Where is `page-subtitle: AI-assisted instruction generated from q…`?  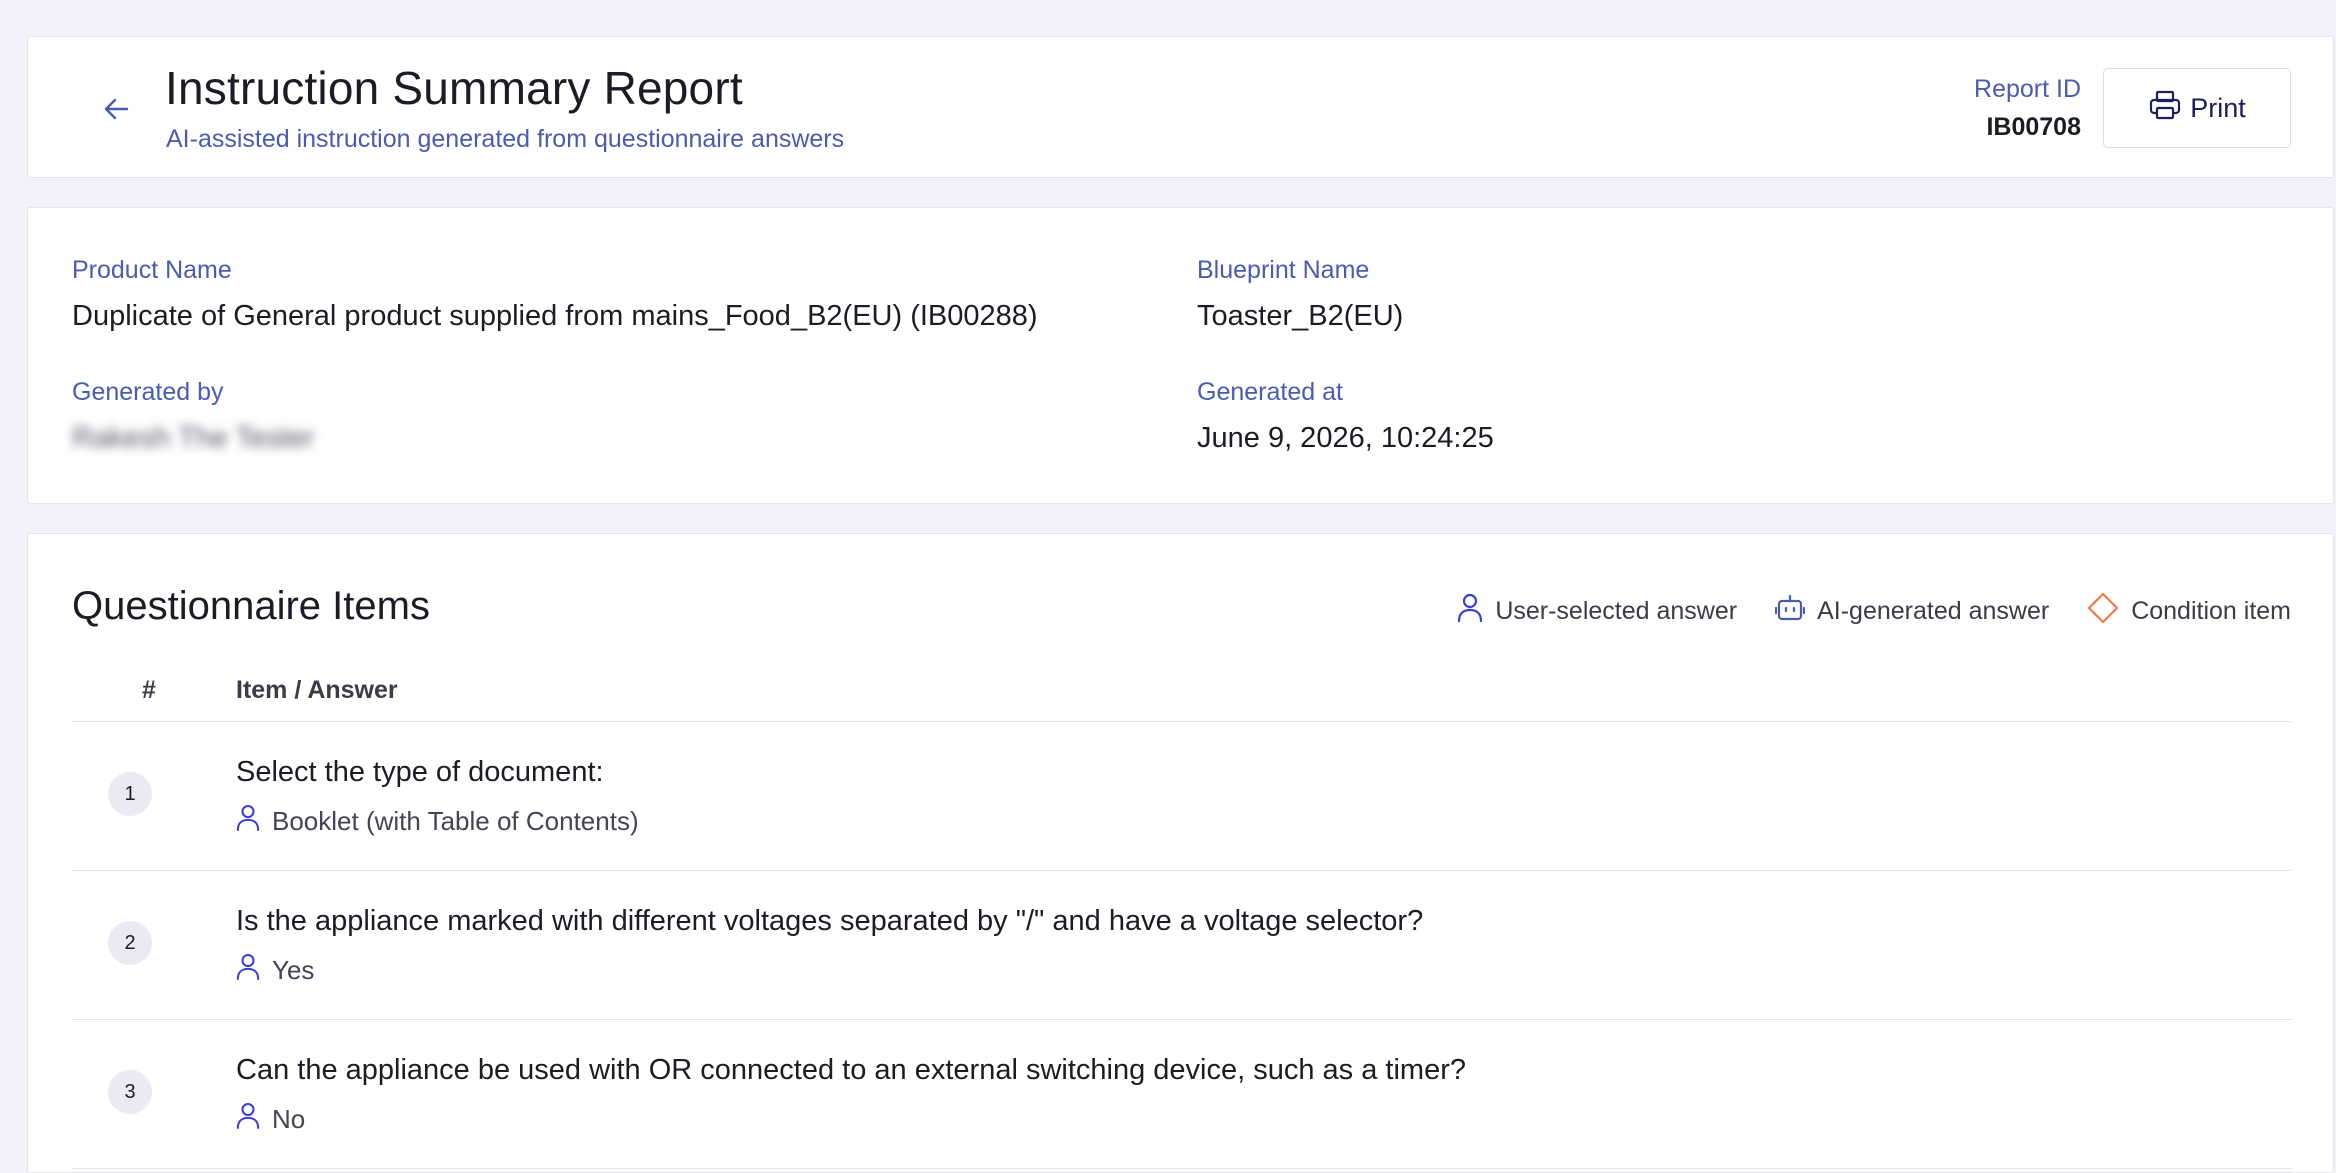 page-subtitle: AI-assisted instruction generated from q… is located at coordinates (505, 139).